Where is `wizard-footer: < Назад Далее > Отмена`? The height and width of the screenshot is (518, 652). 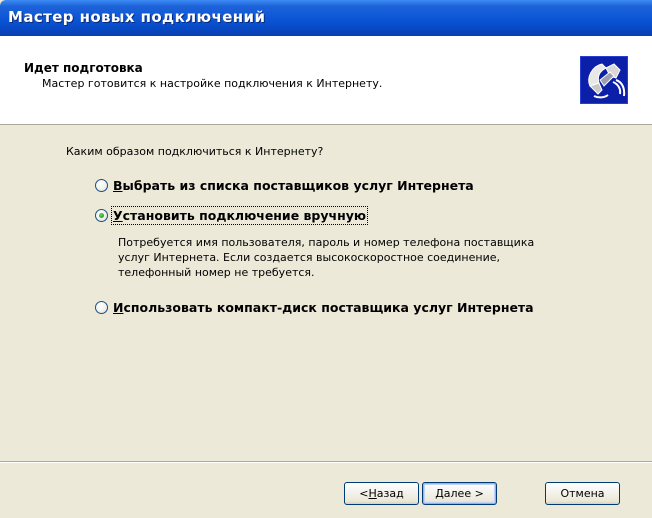
wizard-footer: < Назад Далее > Отмена is located at coordinates (326, 489).